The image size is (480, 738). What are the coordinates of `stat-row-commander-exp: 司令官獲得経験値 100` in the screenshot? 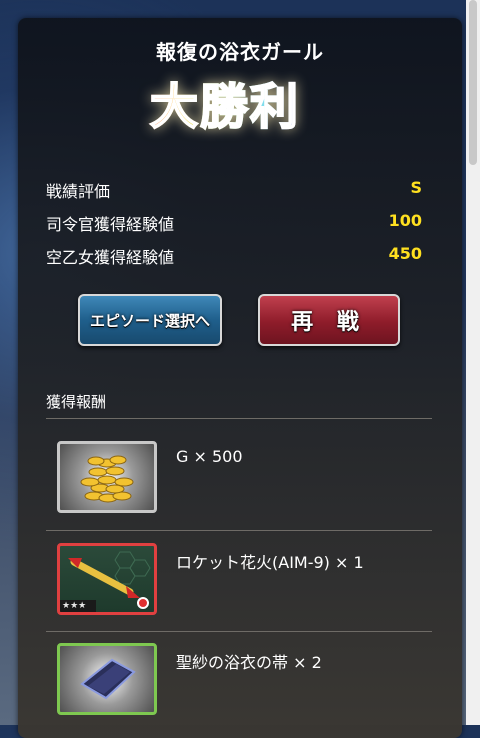 It's located at (234, 224).